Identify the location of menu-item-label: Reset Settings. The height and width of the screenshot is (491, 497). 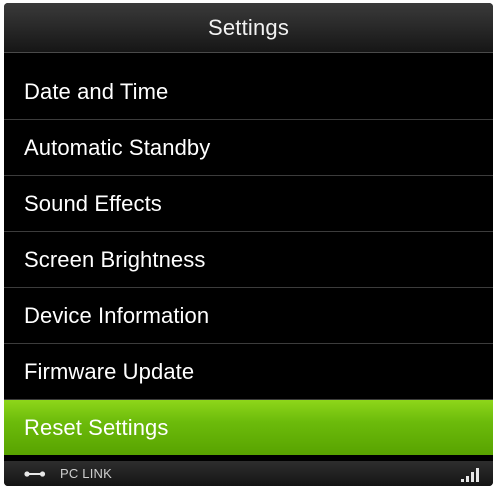
(96, 427).